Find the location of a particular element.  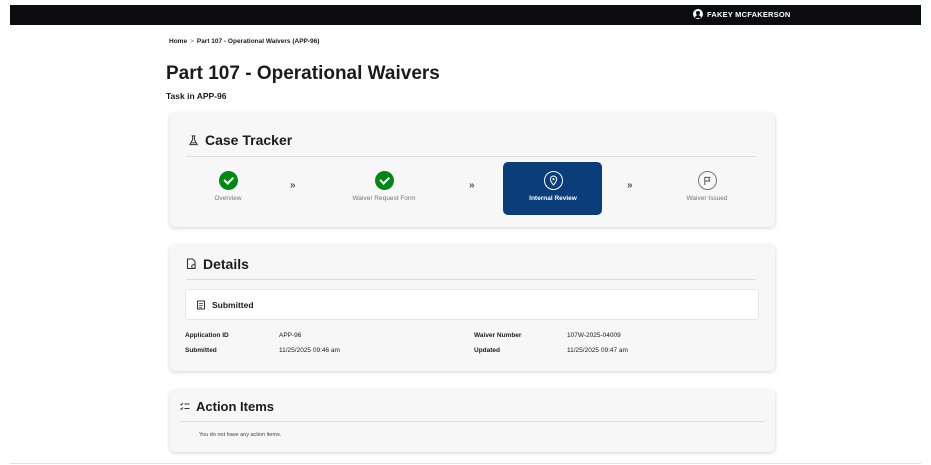

submitted-value: 11/25/2025 09:46 am is located at coordinates (309, 350).